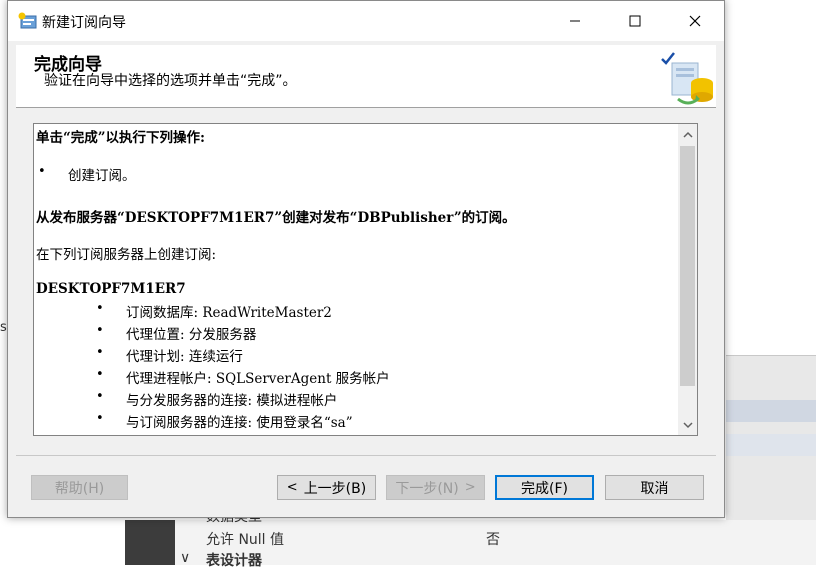  What do you see at coordinates (470, 487) in the screenshot?
I see `chevron-right-icon: >` at bounding box center [470, 487].